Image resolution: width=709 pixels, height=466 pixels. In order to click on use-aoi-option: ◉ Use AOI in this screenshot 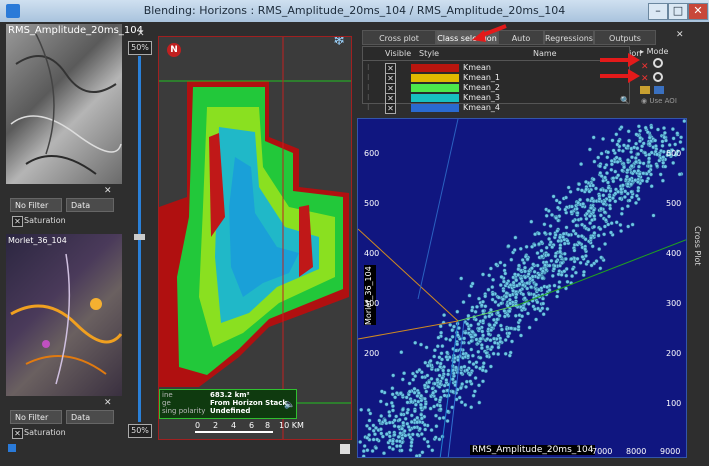, I will do `click(659, 101)`.